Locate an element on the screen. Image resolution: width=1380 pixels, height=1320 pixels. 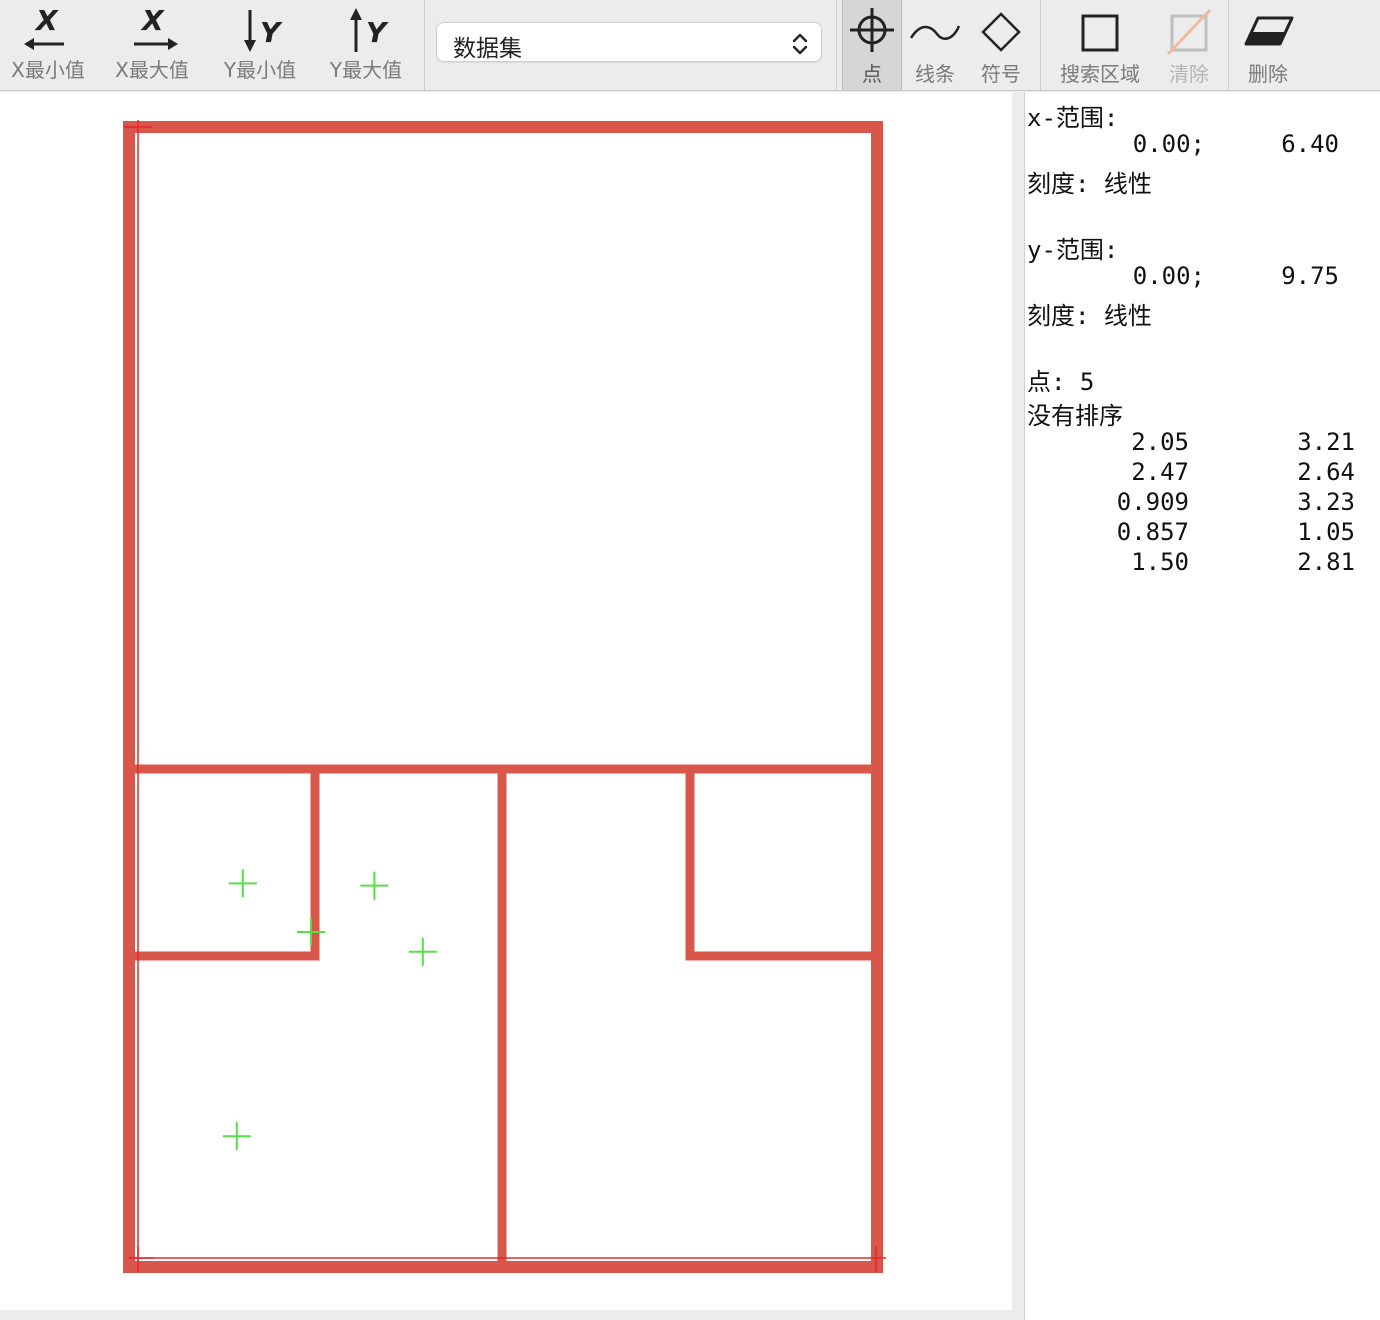
clear-label: 清除 is located at coordinates (1189, 74).